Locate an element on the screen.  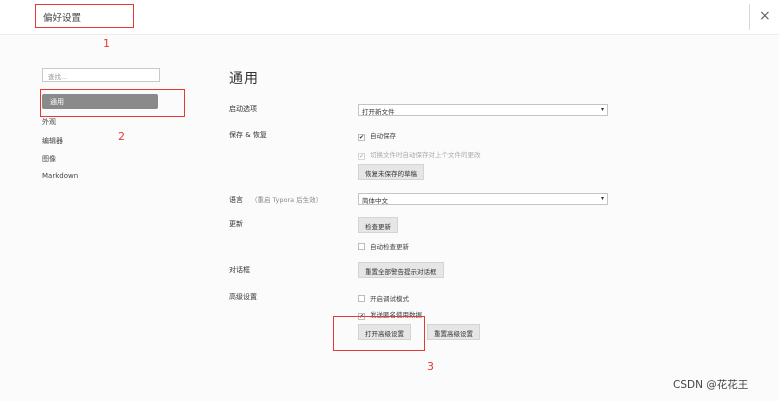
sidebar-item-general: 通用 is located at coordinates (100, 101).